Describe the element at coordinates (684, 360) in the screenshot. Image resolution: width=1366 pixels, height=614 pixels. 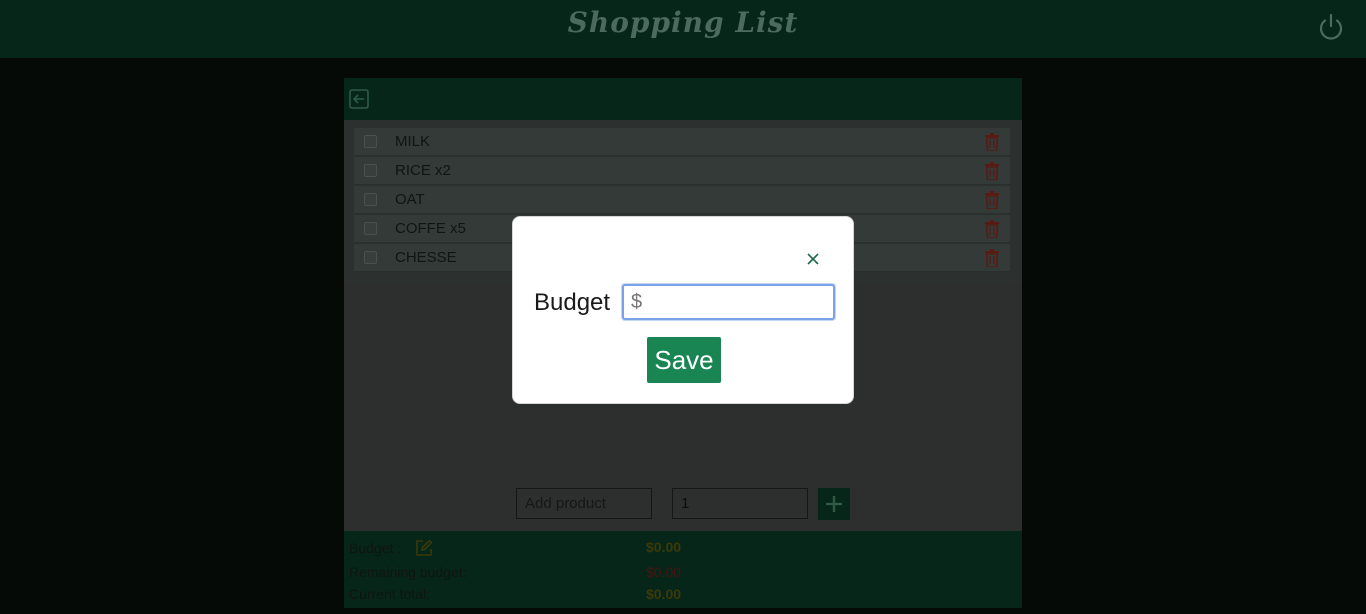
I see `save-button: Save` at that location.